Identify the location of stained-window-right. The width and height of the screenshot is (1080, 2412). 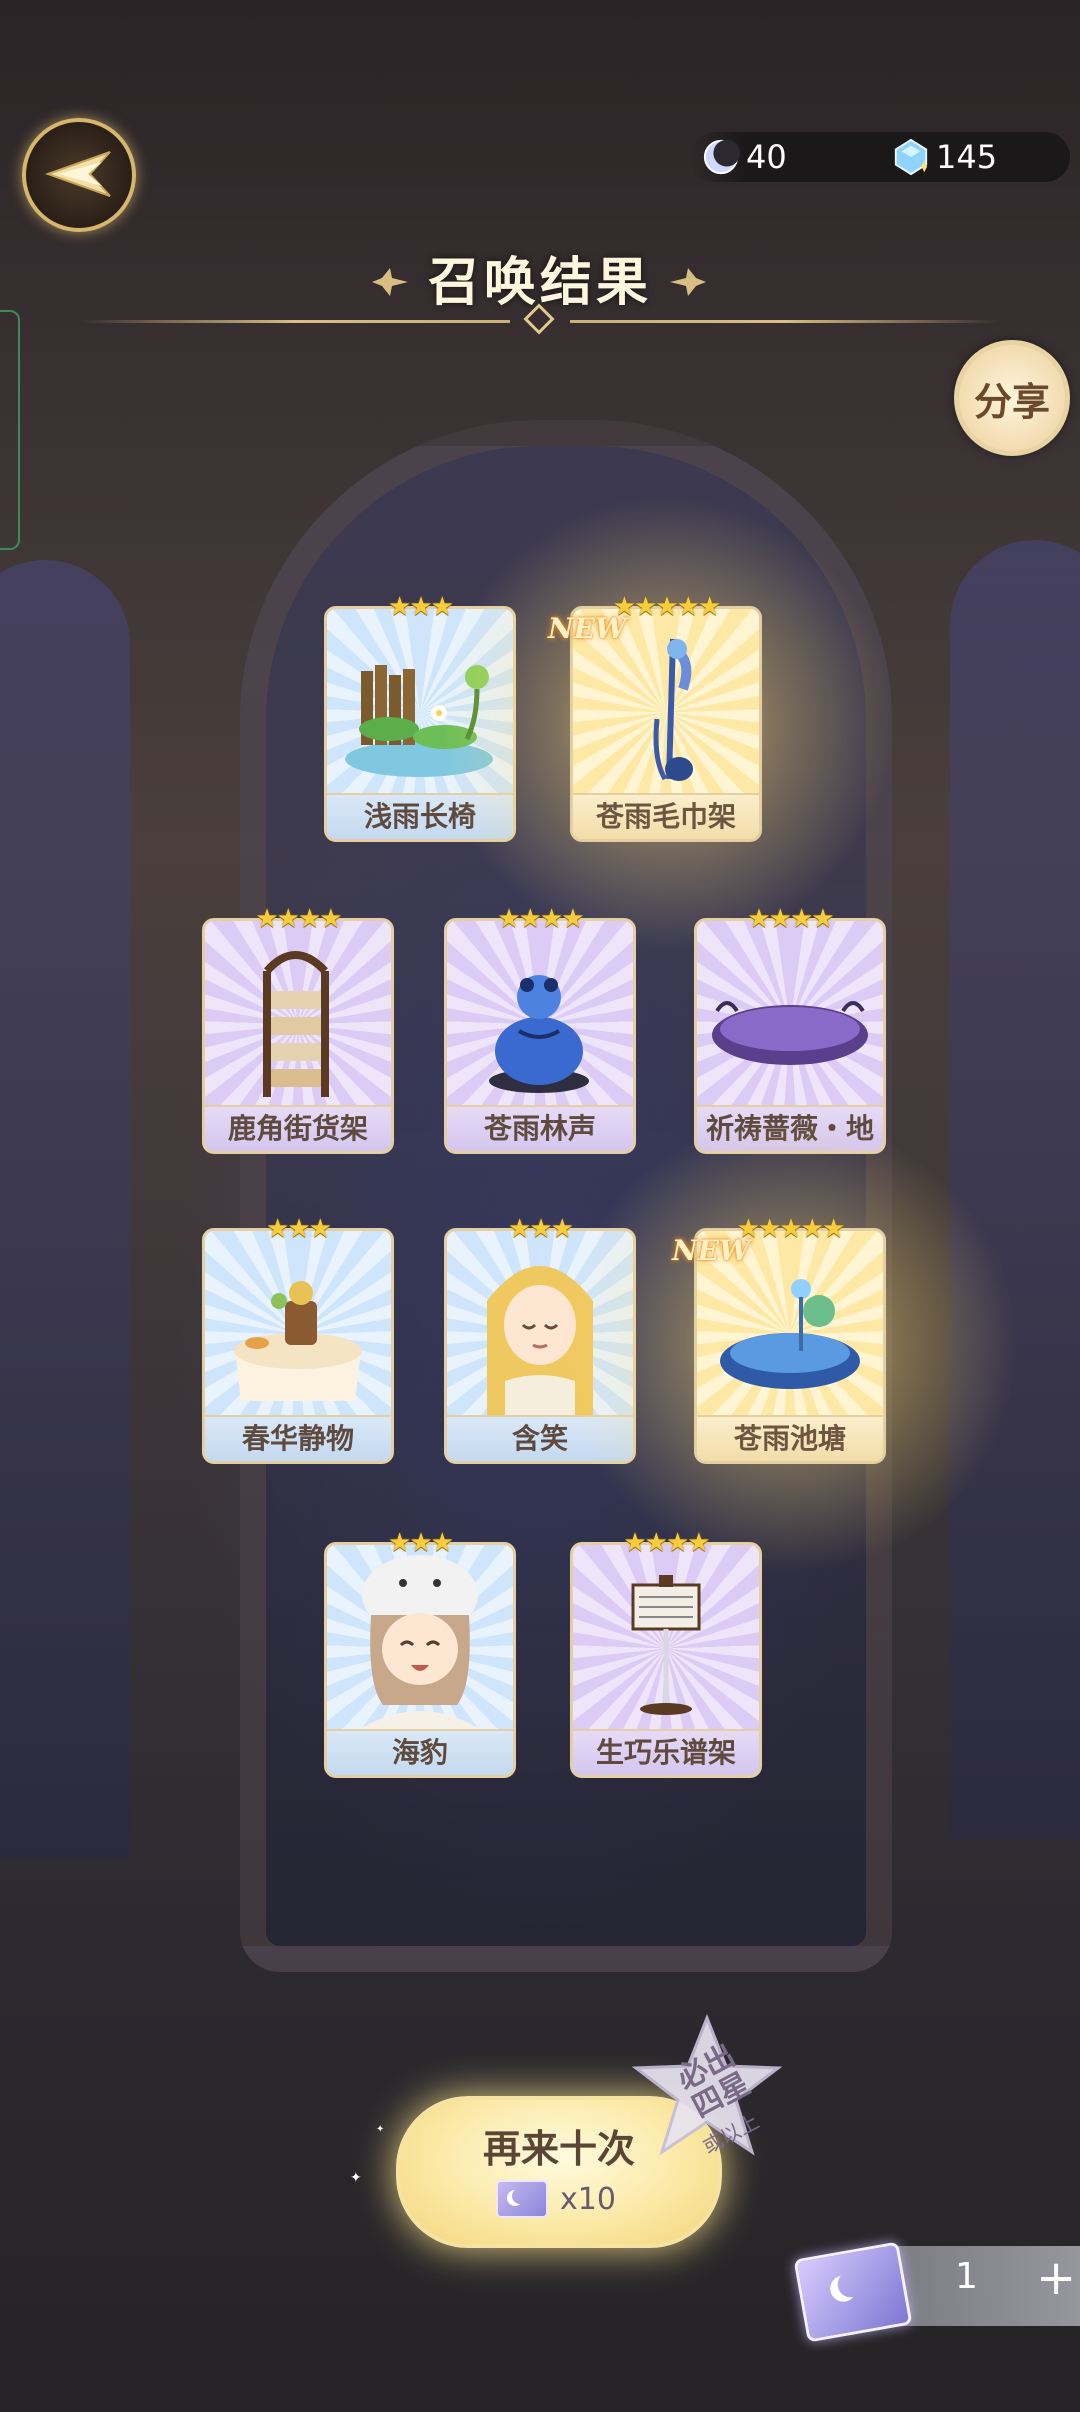
(1015, 1190).